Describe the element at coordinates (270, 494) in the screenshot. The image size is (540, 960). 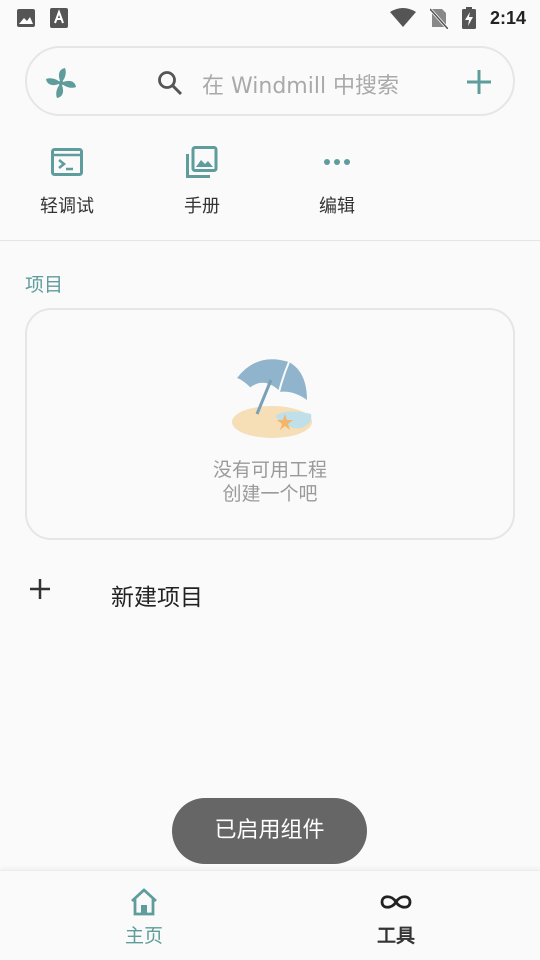
I see `empty-state-line2: 创建一个吧` at that location.